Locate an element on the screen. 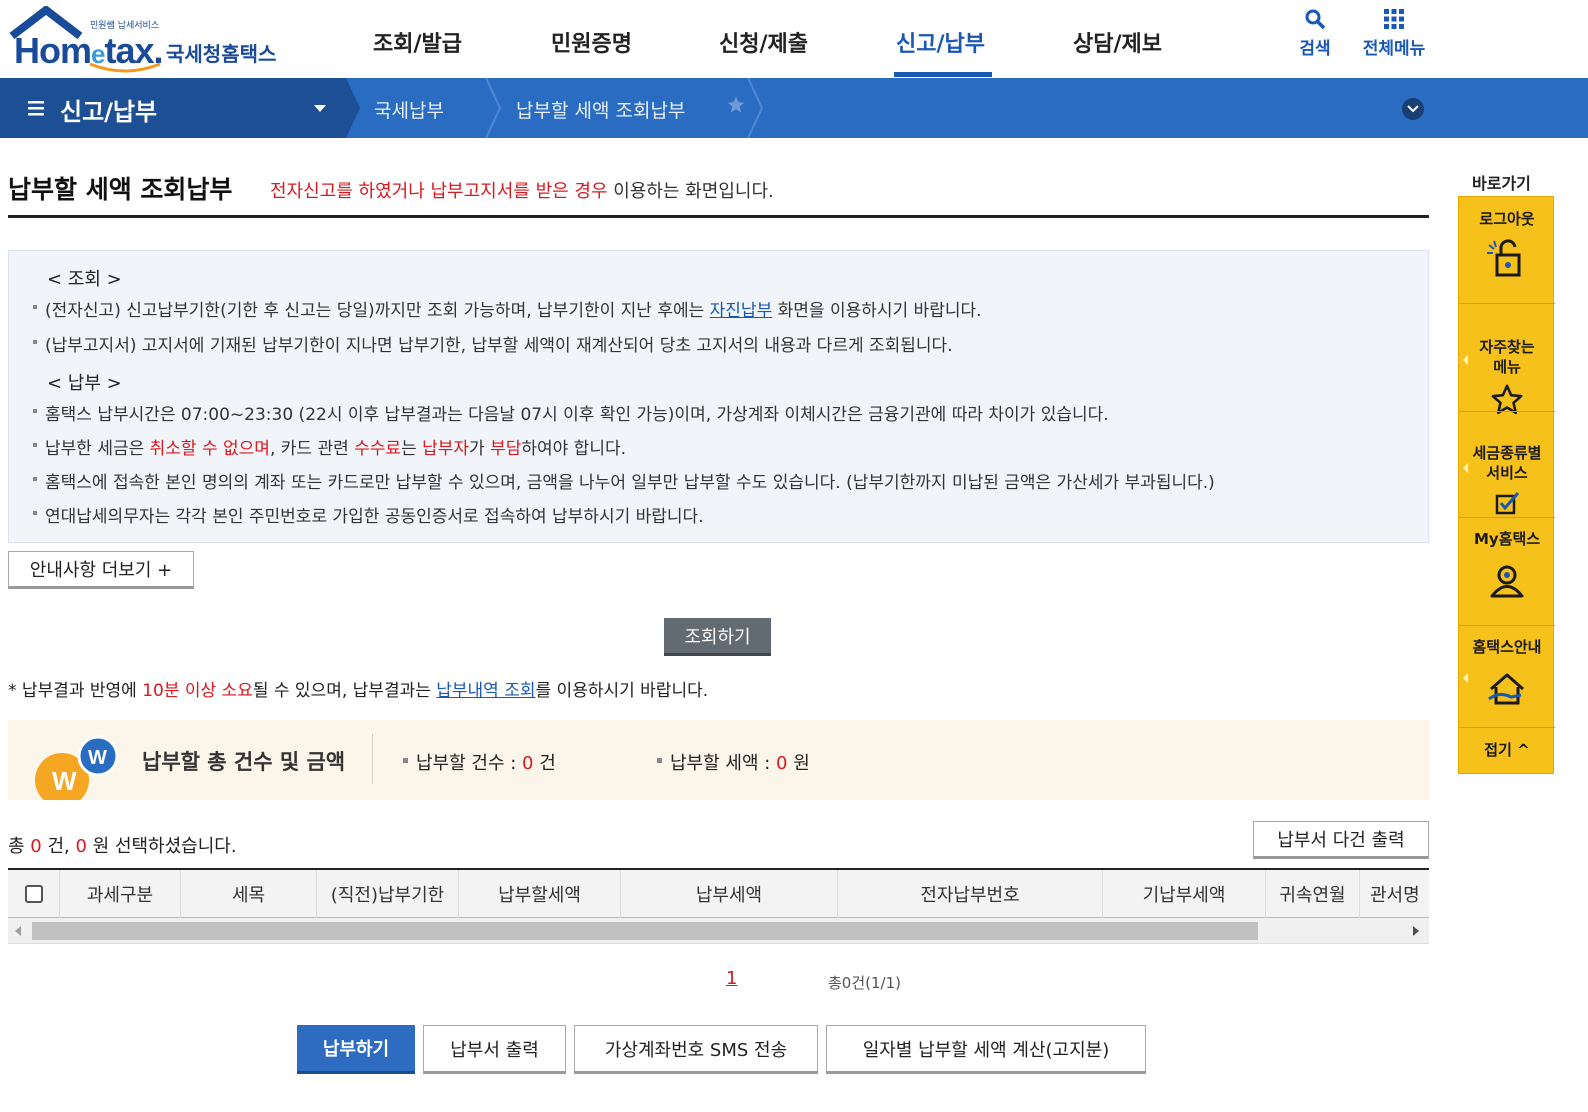 The width and height of the screenshot is (1588, 1112). nav-active-indicator is located at coordinates (943, 74).